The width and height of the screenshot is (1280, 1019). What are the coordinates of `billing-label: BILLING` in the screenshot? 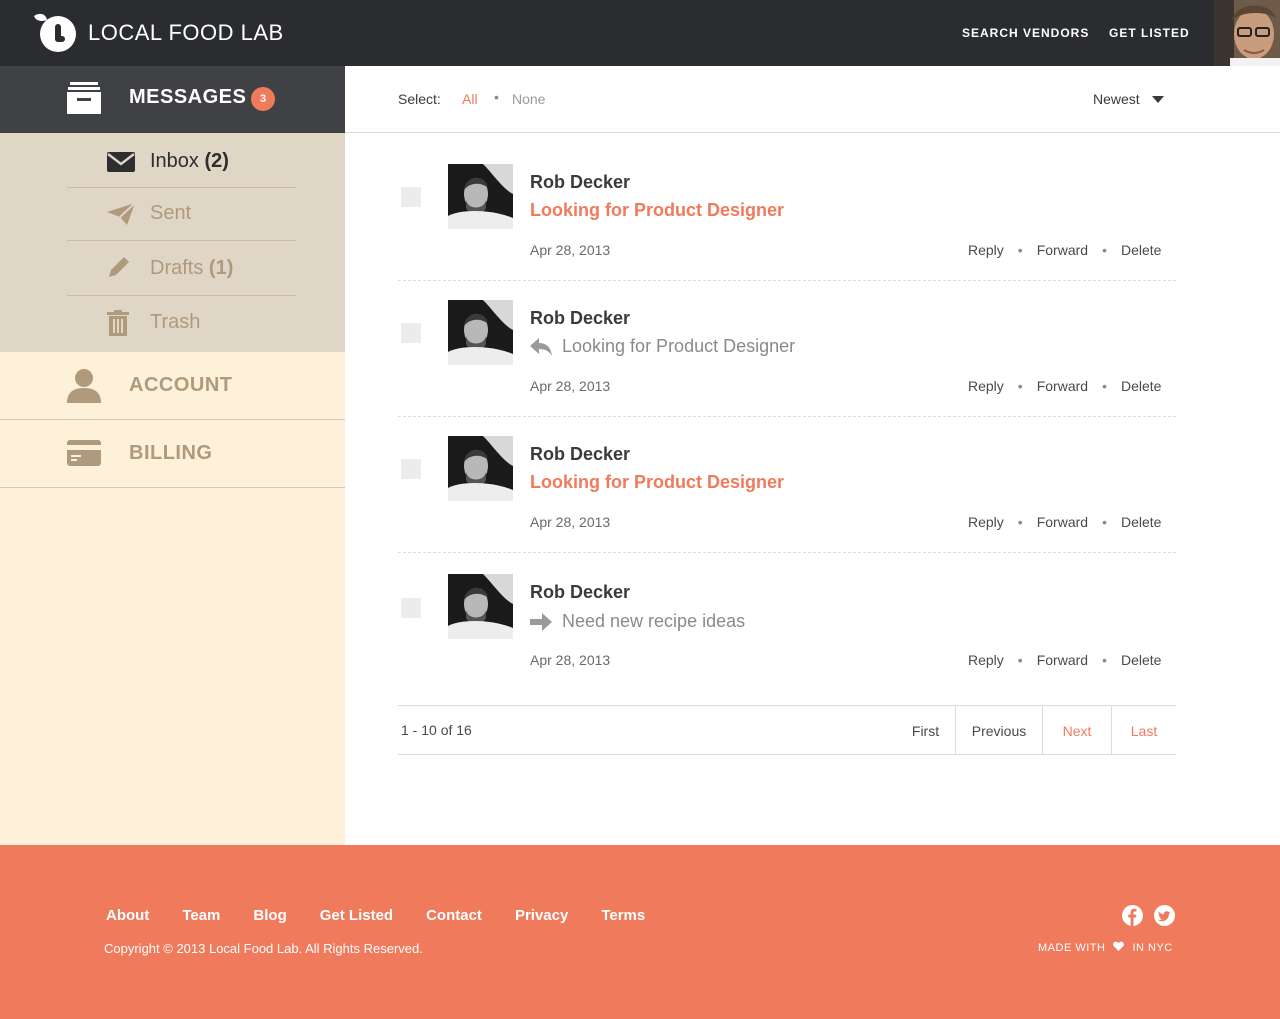 It's located at (171, 453).